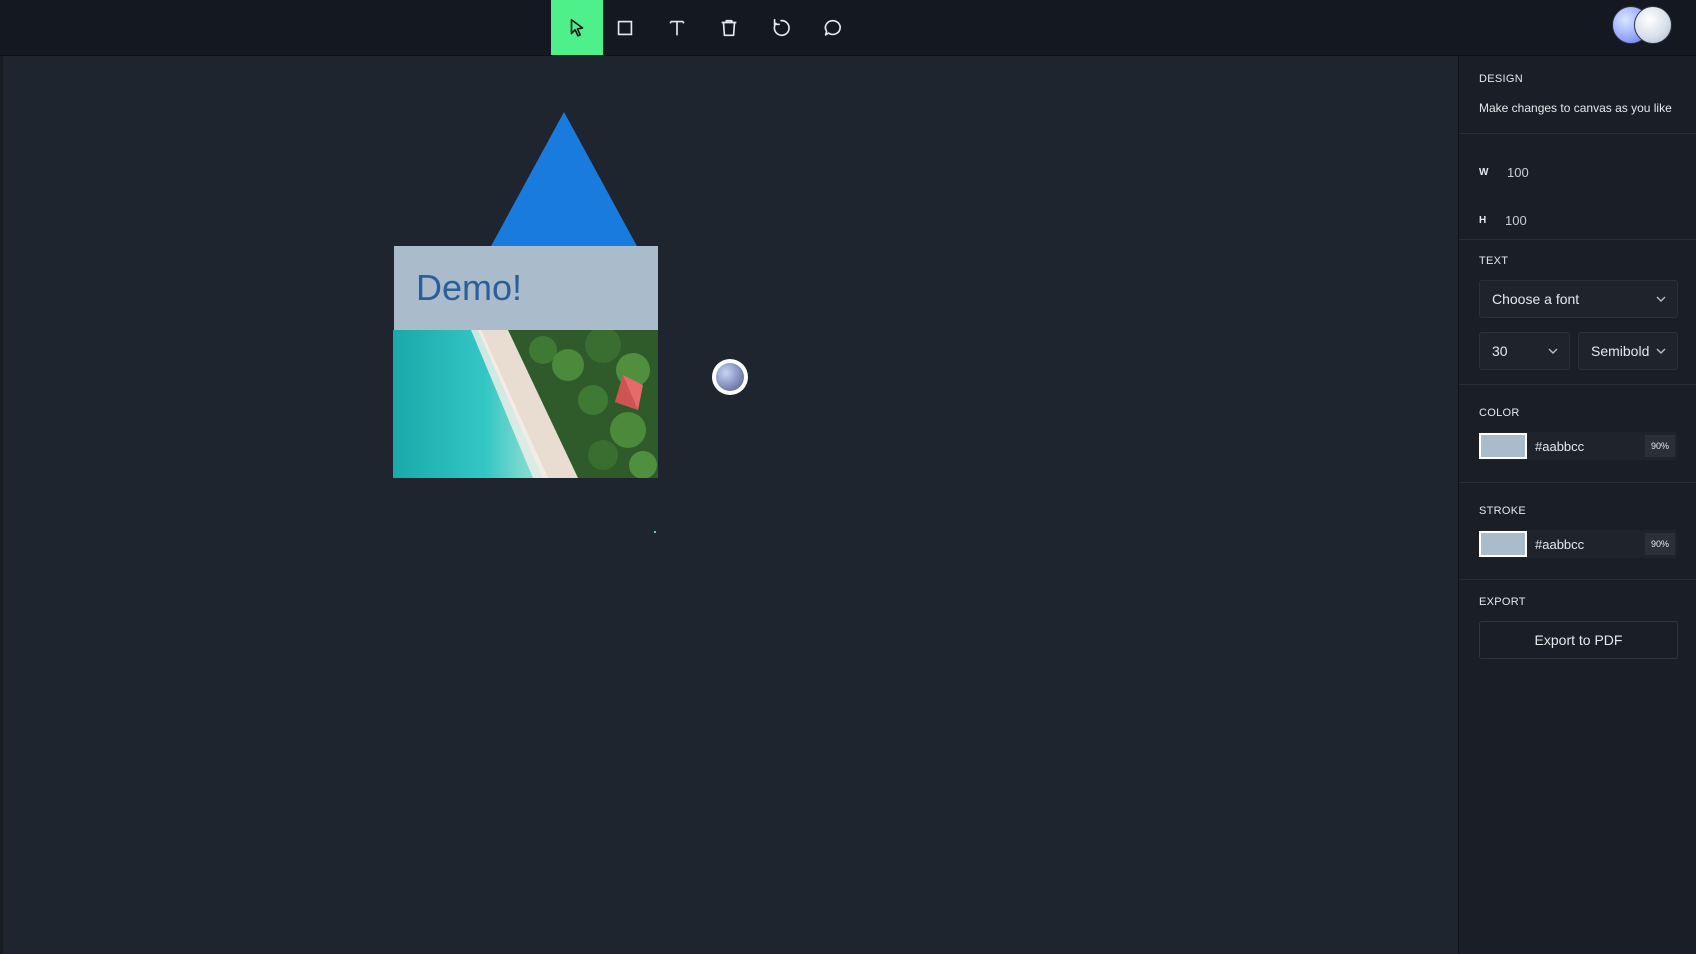  Describe the element at coordinates (1565, 220) in the screenshot. I see `height-input` at that location.